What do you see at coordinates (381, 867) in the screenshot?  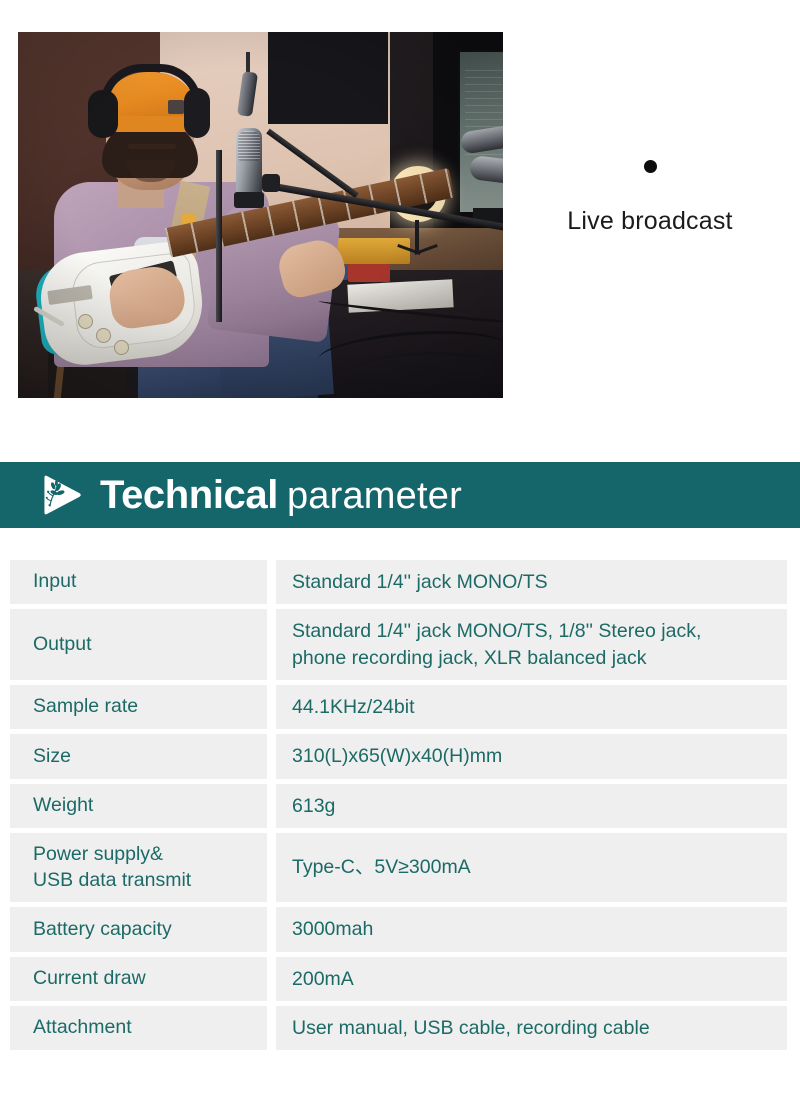 I see `spec-value-text: Type-C、5V≥300mA` at bounding box center [381, 867].